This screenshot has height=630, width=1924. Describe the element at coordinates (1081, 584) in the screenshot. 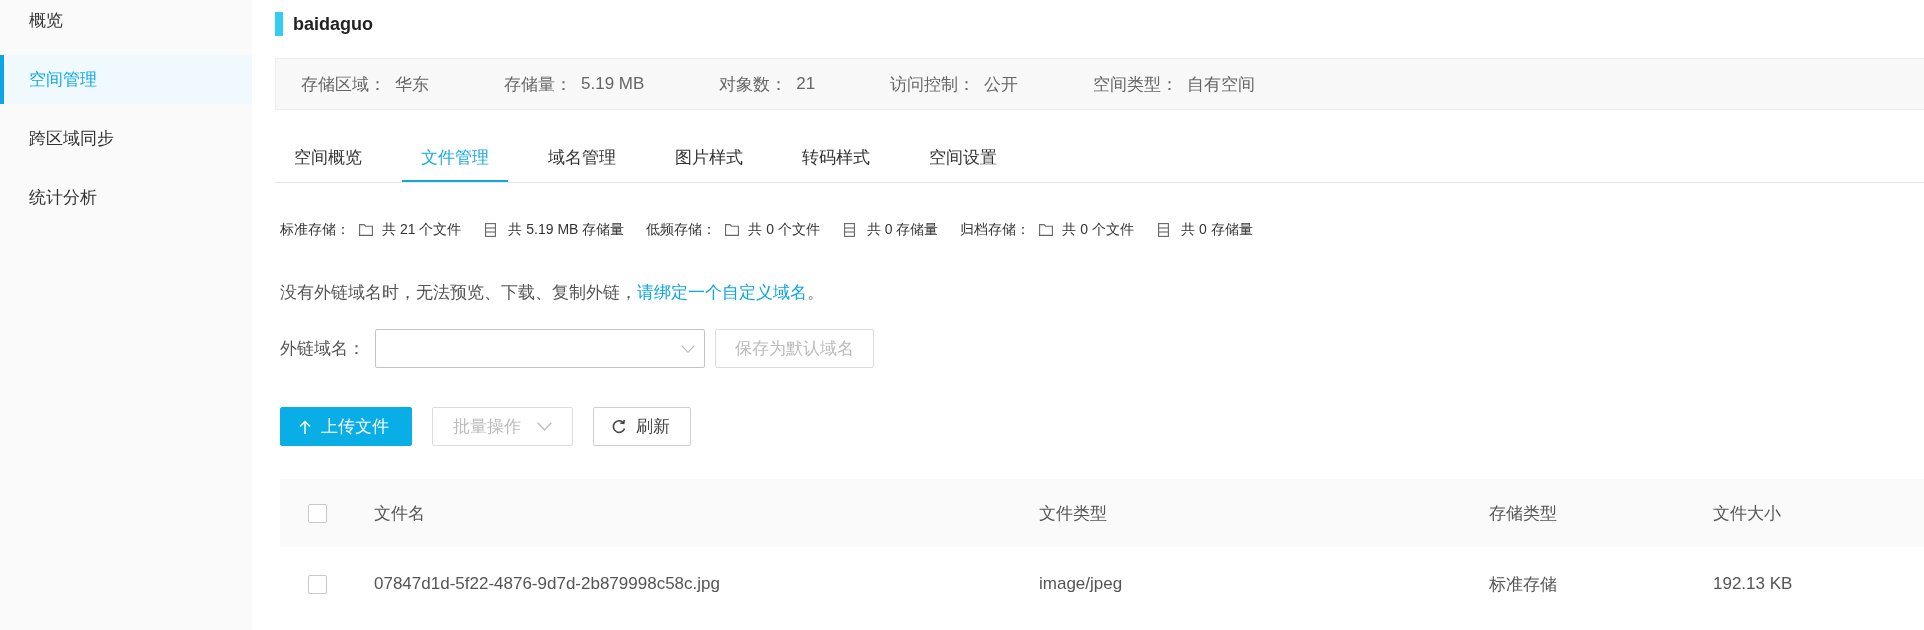

I see `table-cell-text: image/jpeg` at that location.